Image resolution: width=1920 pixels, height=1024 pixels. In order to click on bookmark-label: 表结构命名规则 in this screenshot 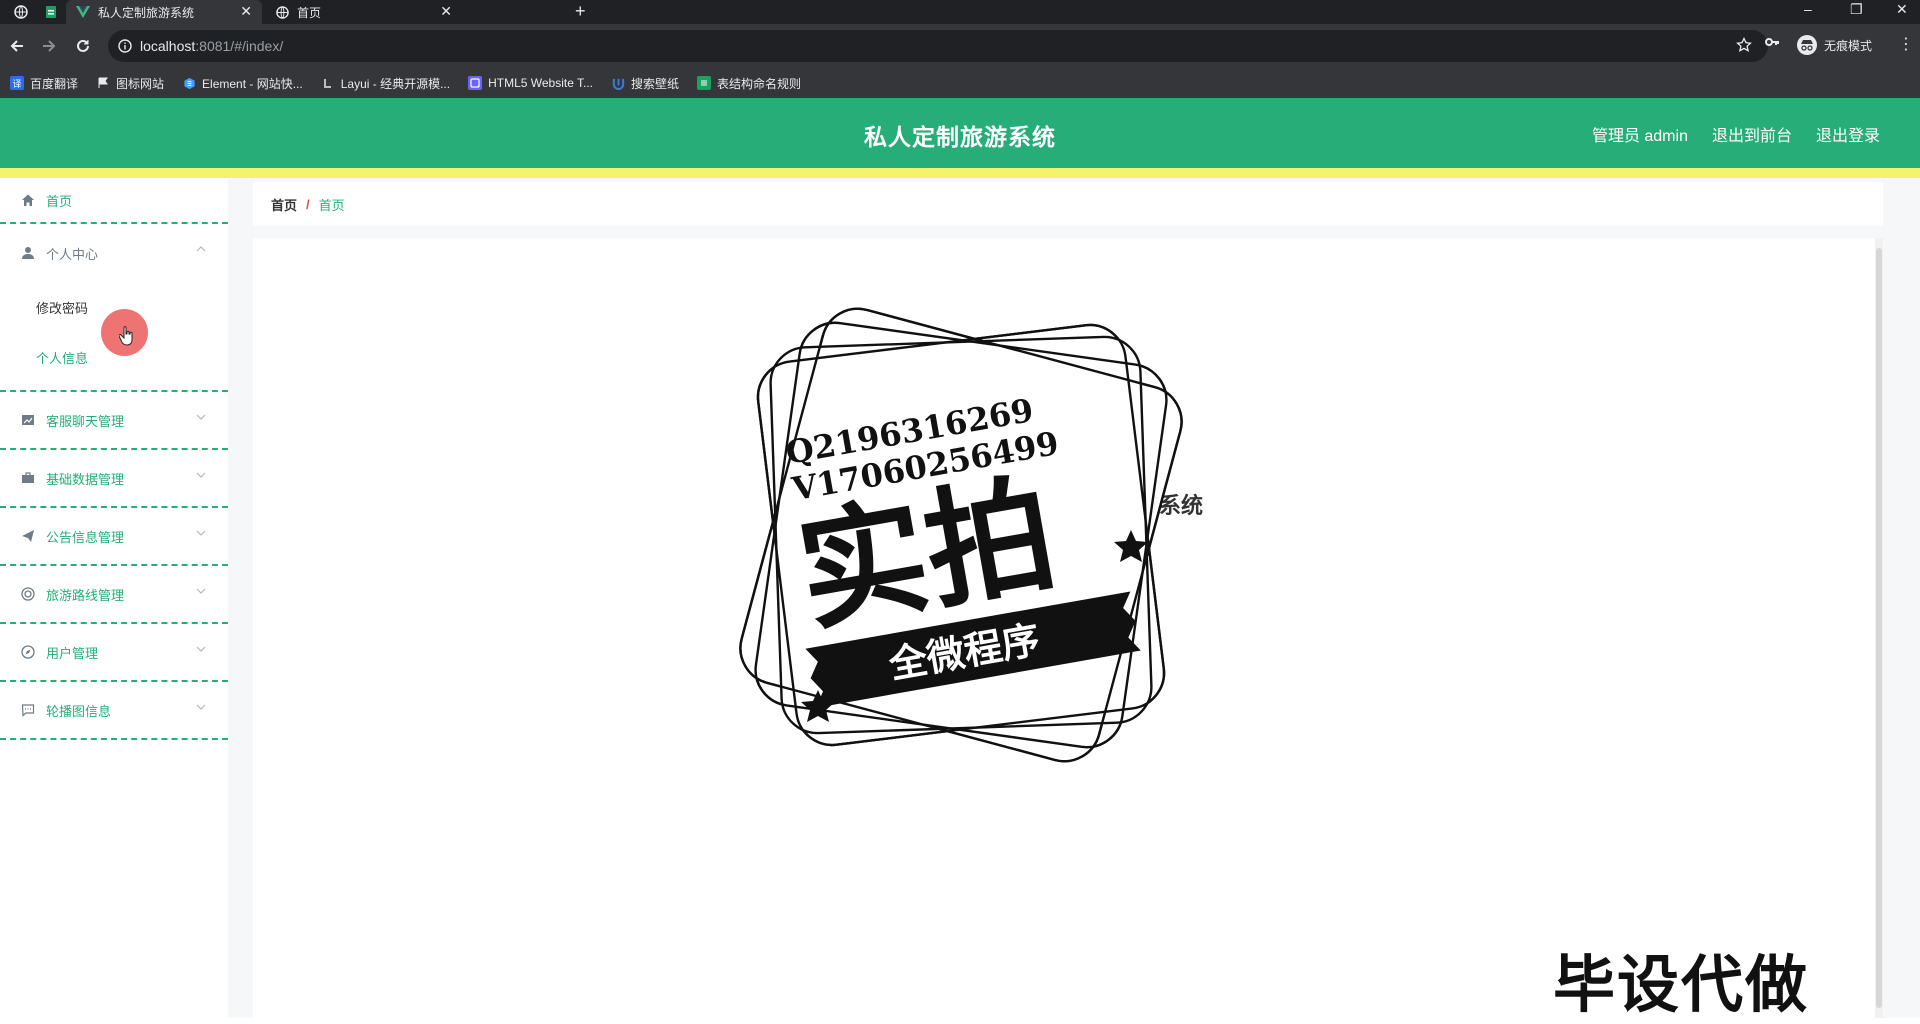, I will do `click(759, 83)`.